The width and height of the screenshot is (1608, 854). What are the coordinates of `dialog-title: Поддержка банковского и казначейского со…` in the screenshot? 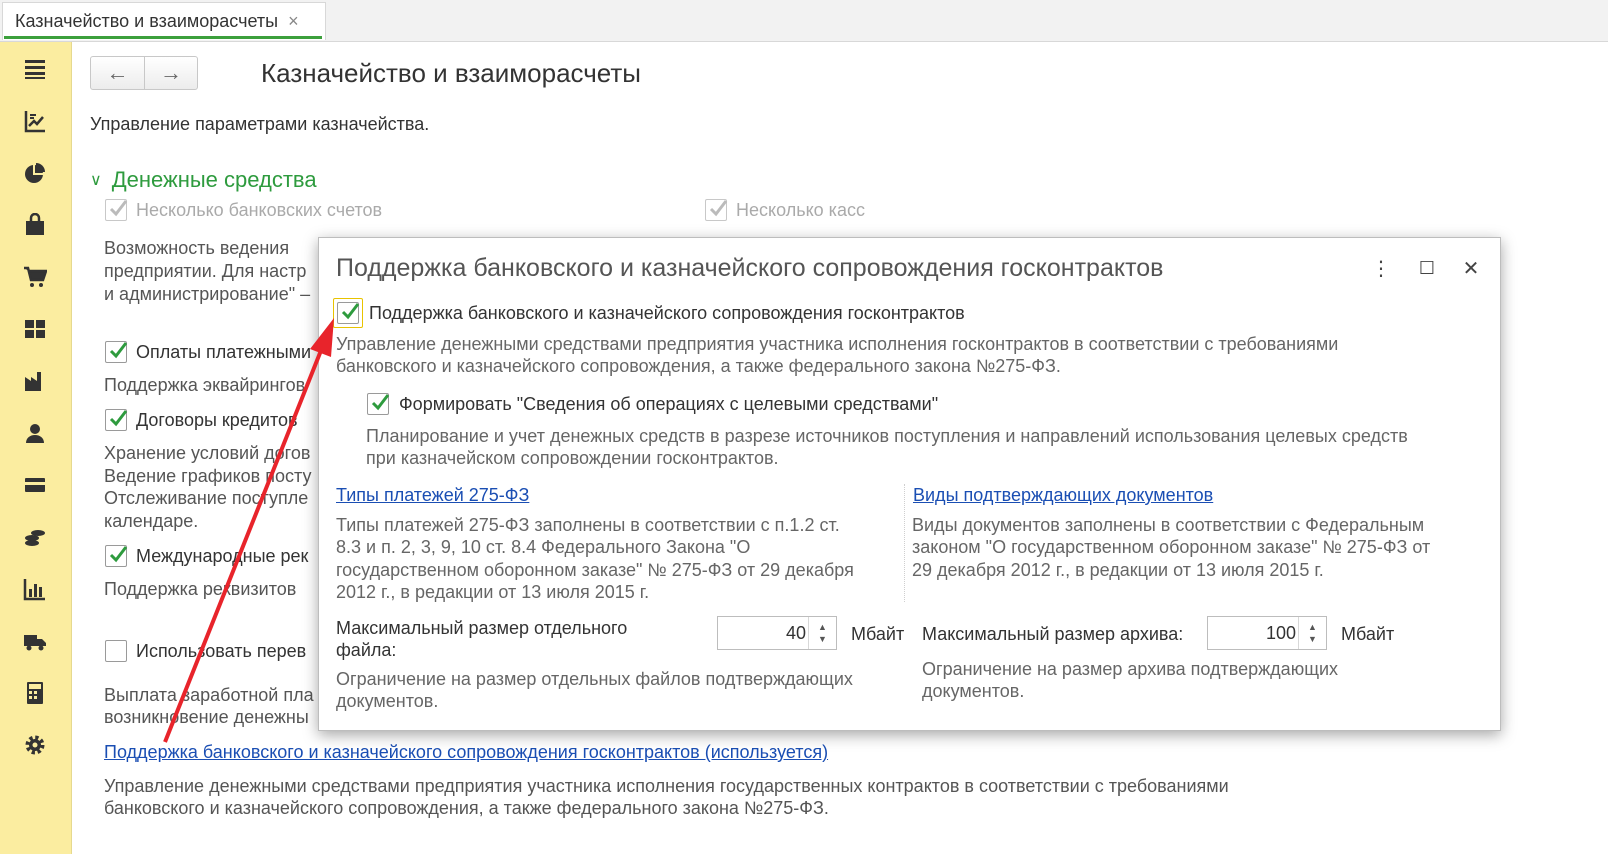 It's located at (750, 268).